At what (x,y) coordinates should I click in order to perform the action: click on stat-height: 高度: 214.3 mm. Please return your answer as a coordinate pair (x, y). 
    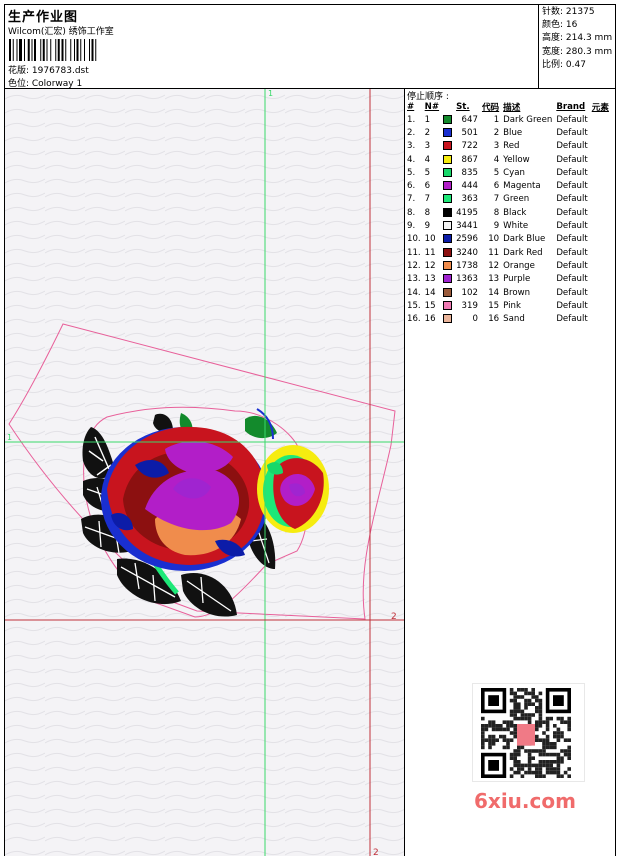
    Looking at the image, I should click on (577, 38).